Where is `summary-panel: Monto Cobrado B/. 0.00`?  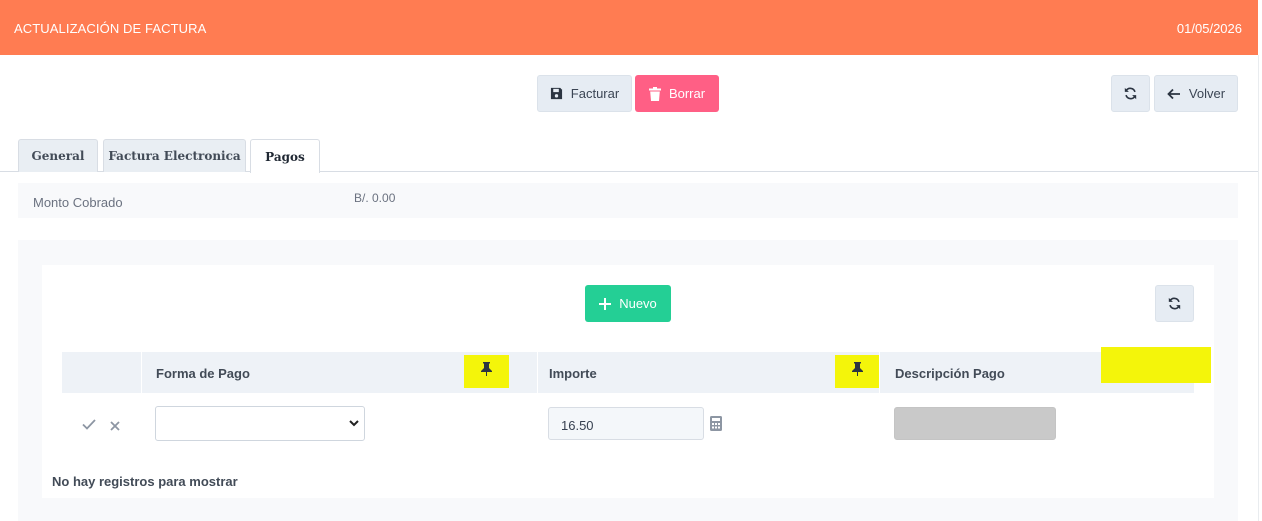
summary-panel: Monto Cobrado B/. 0.00 is located at coordinates (628, 200).